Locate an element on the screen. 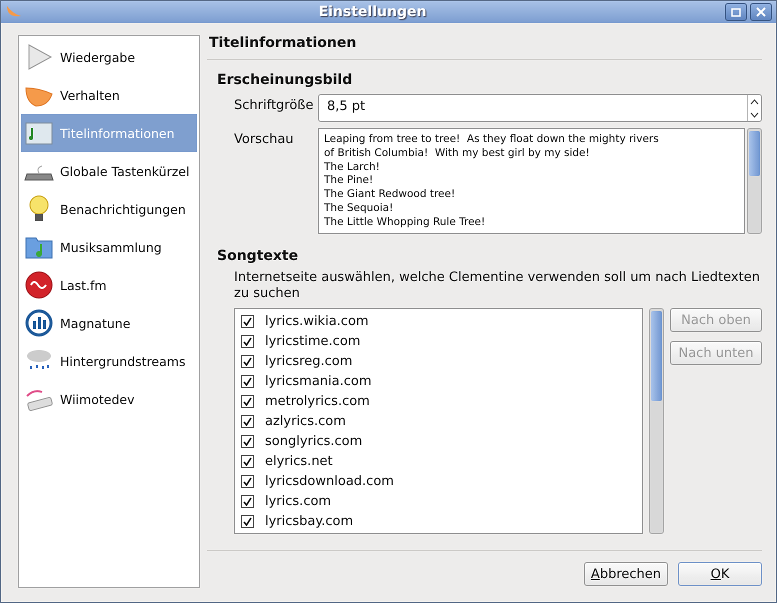 The image size is (777, 603). sidebar-item-label: Hintergrundstreams is located at coordinates (123, 361).